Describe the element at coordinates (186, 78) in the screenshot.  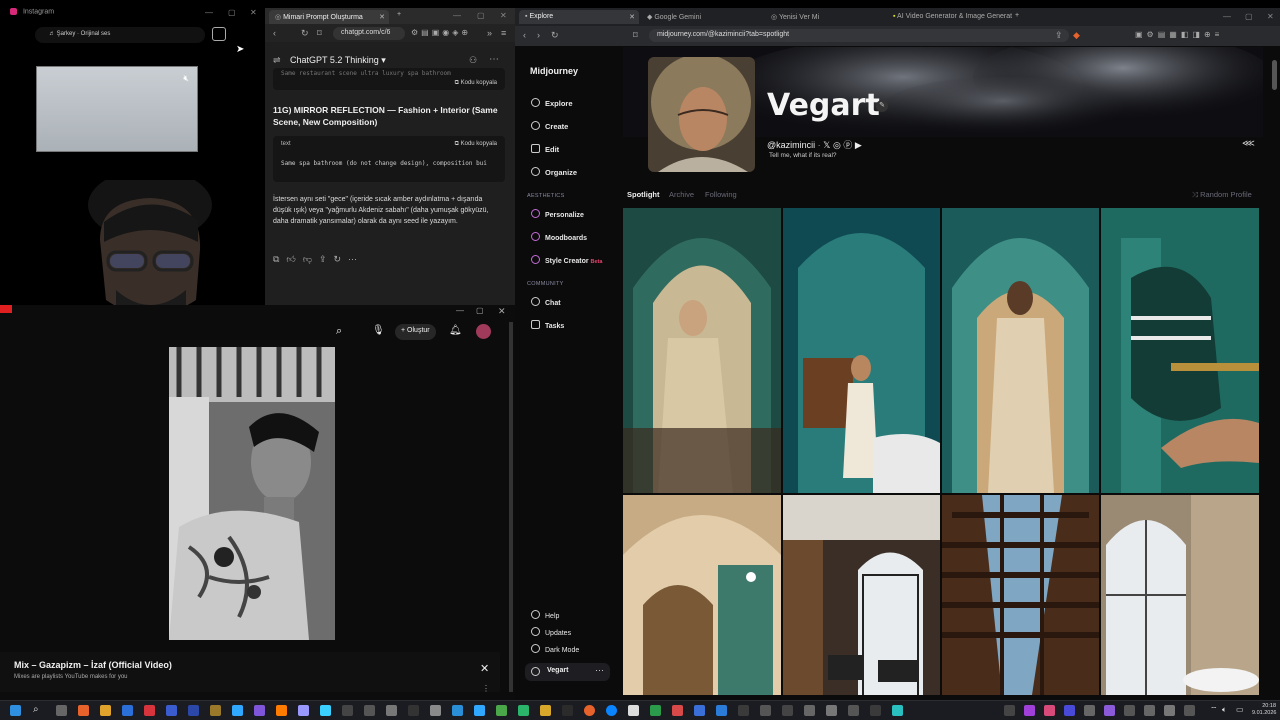
I see `speaker-muted-icon: 🔇︎` at that location.